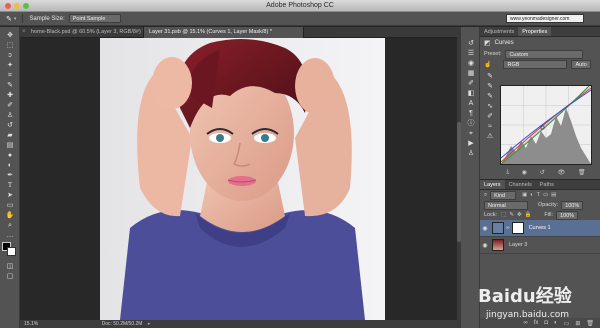 The height and width of the screenshot is (328, 600). What do you see at coordinates (471, 153) in the screenshot?
I see `clone-source-panel-icon: ♙` at bounding box center [471, 153].